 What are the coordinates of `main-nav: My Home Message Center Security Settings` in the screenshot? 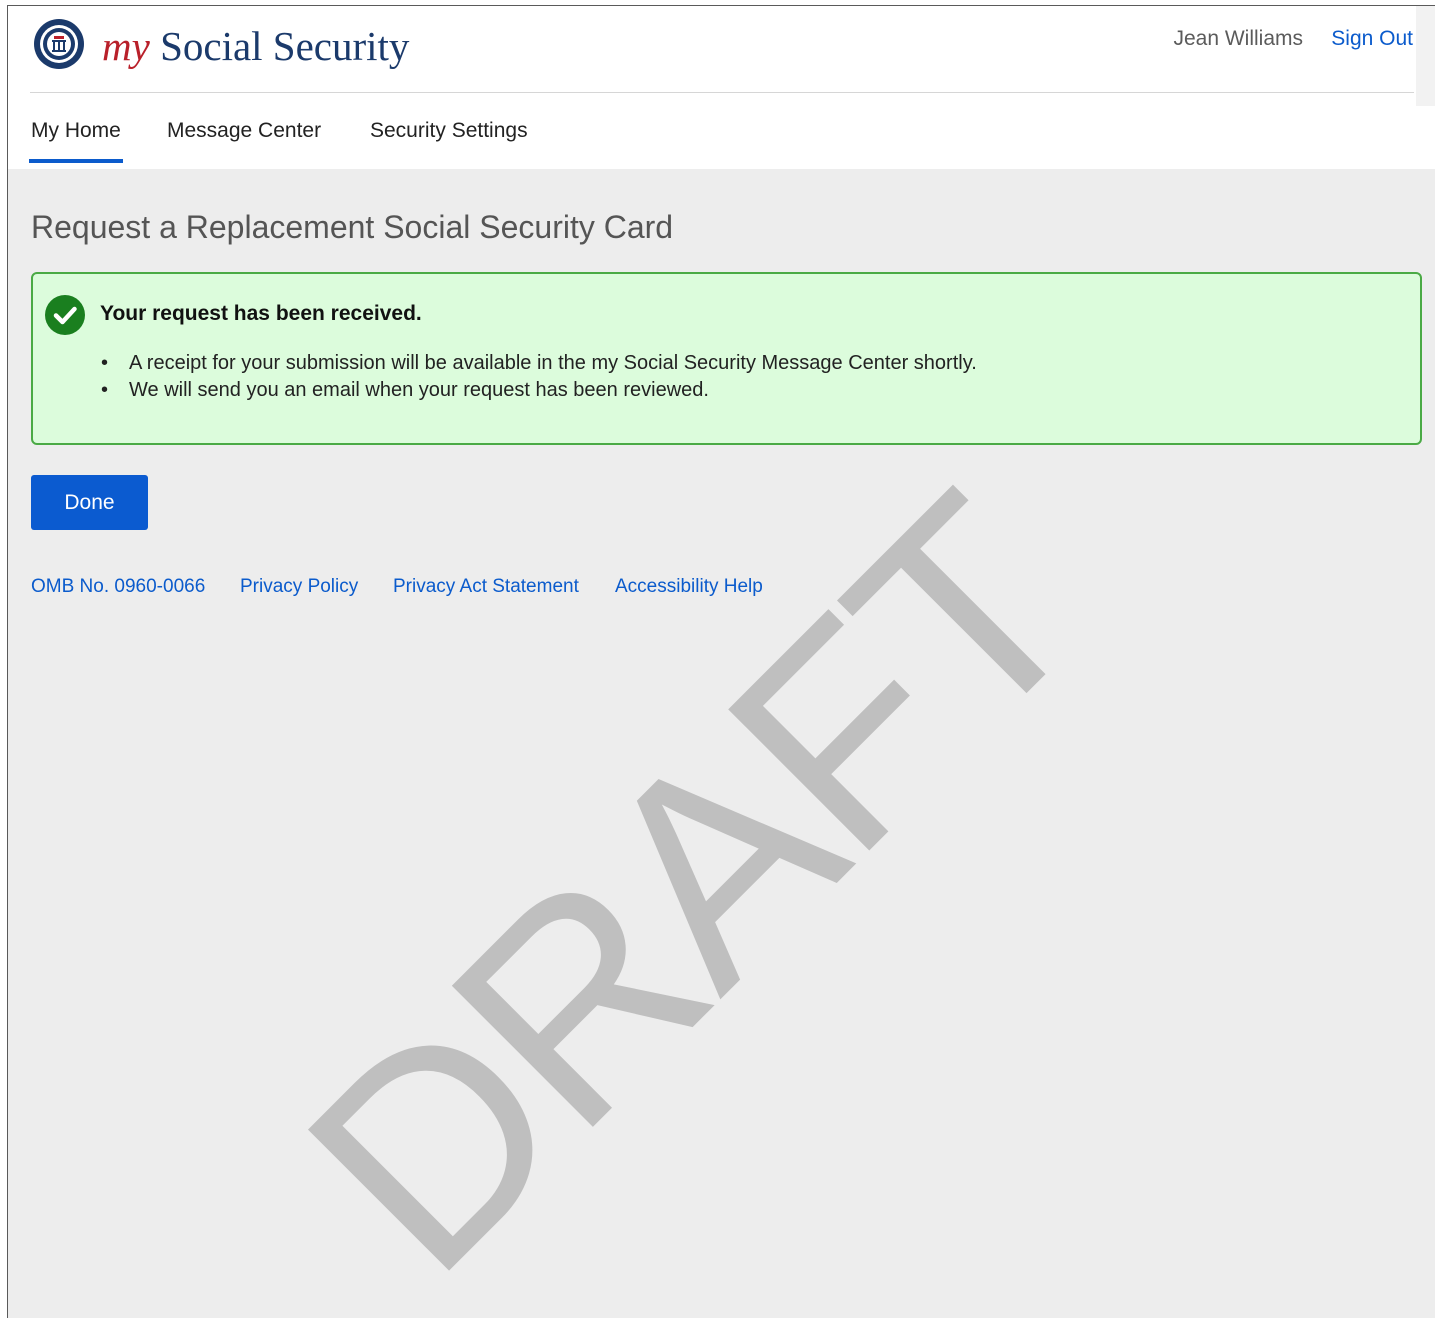 It's located at (721, 144).